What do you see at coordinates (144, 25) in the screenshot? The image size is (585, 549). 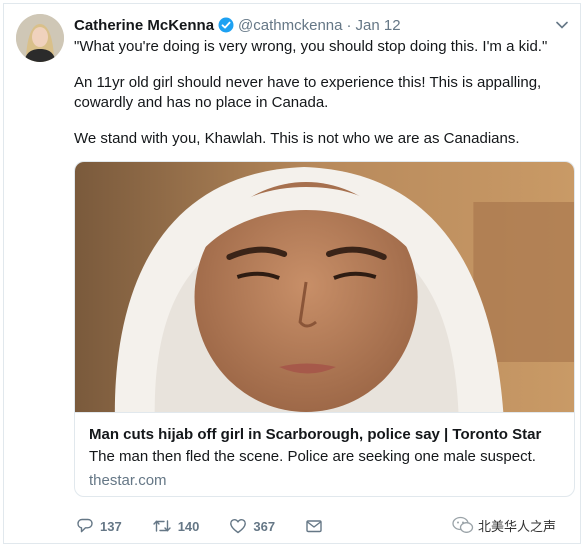 I see `author-name: Catherine McKenna` at bounding box center [144, 25].